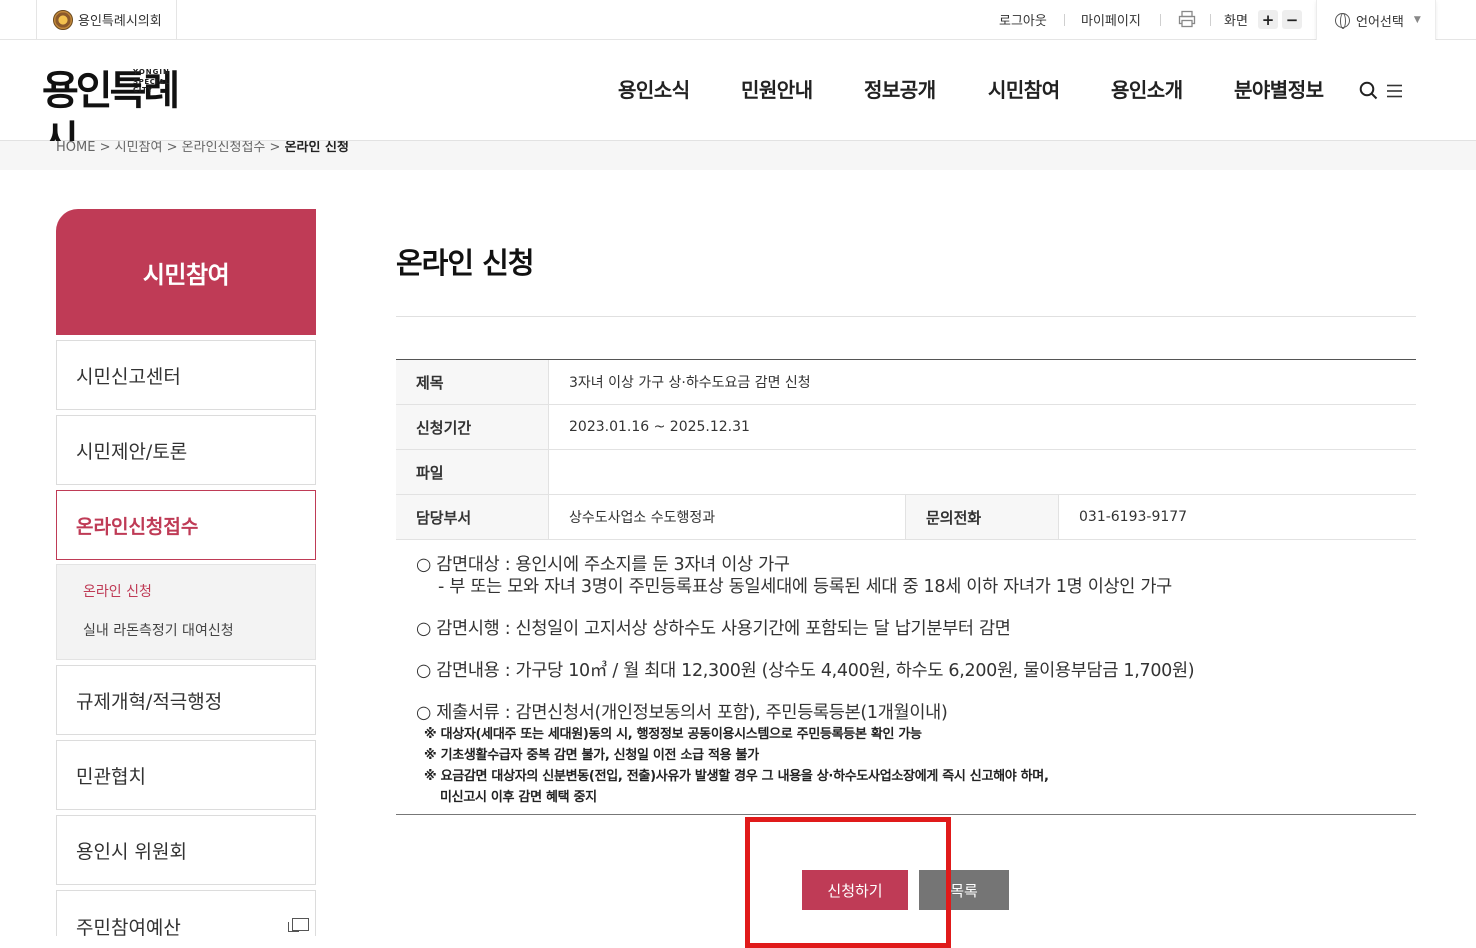  I want to click on search-icon, so click(1368, 90).